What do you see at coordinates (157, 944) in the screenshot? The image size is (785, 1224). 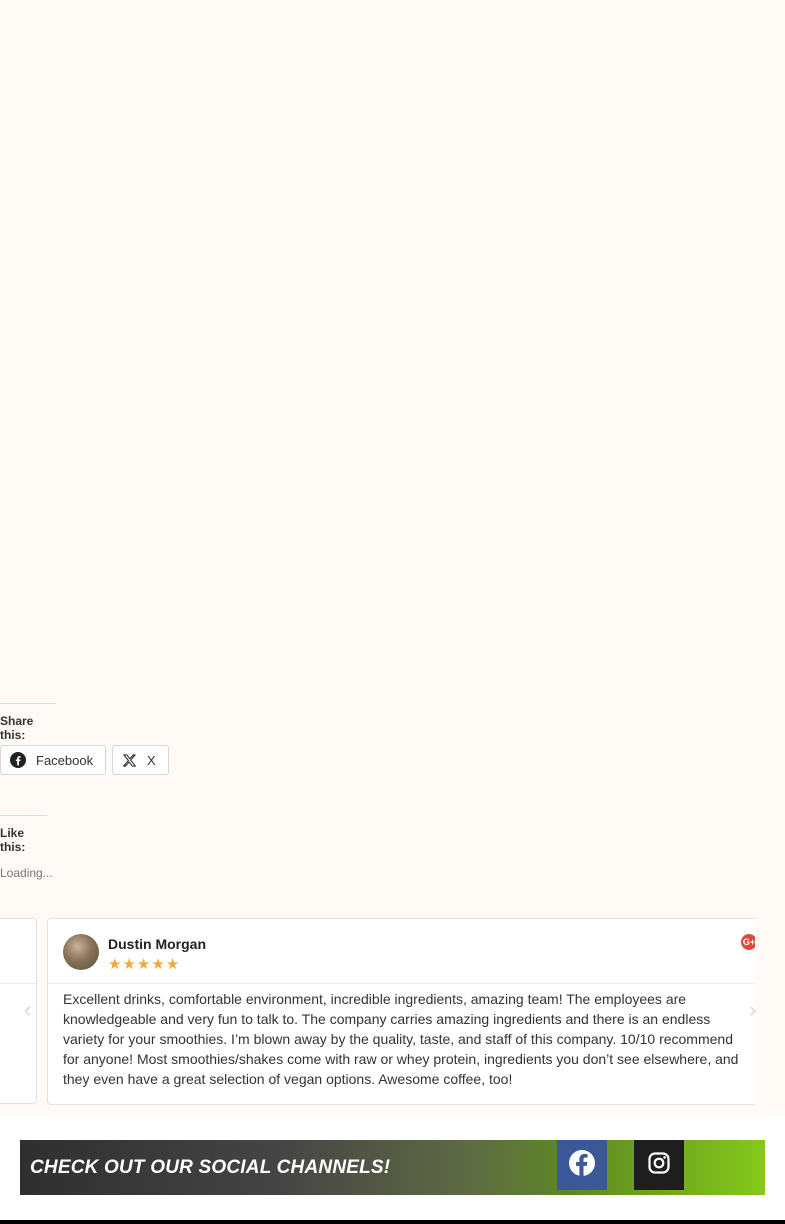 I see `reviewer-name: Dustin Morgan` at bounding box center [157, 944].